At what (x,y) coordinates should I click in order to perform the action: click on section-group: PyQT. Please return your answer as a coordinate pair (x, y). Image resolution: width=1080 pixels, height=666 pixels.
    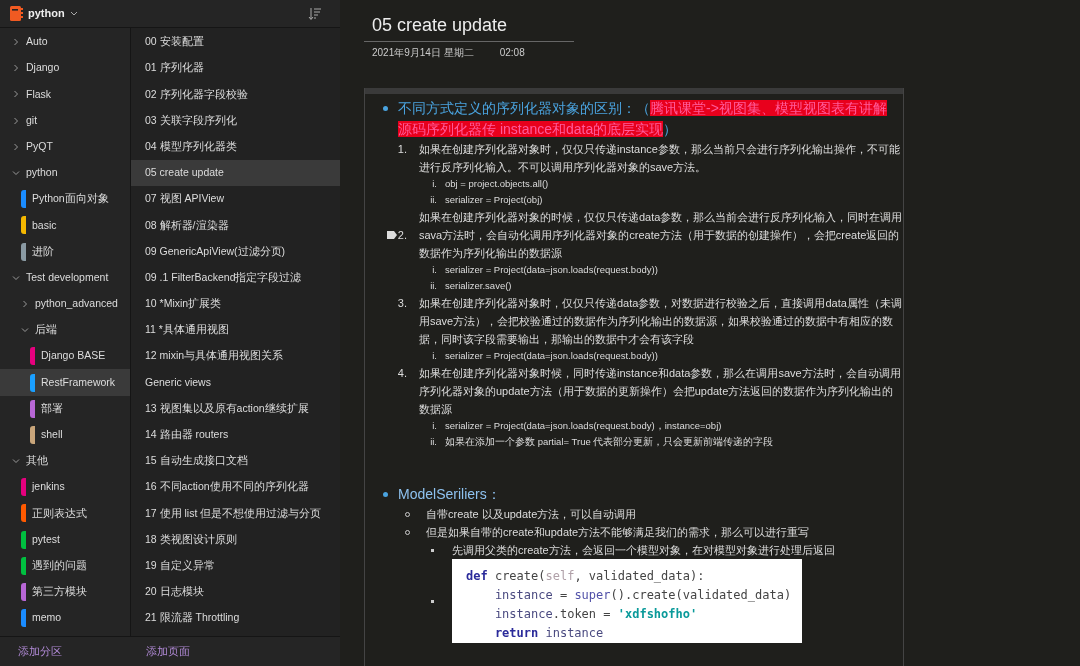
    Looking at the image, I should click on (65, 146).